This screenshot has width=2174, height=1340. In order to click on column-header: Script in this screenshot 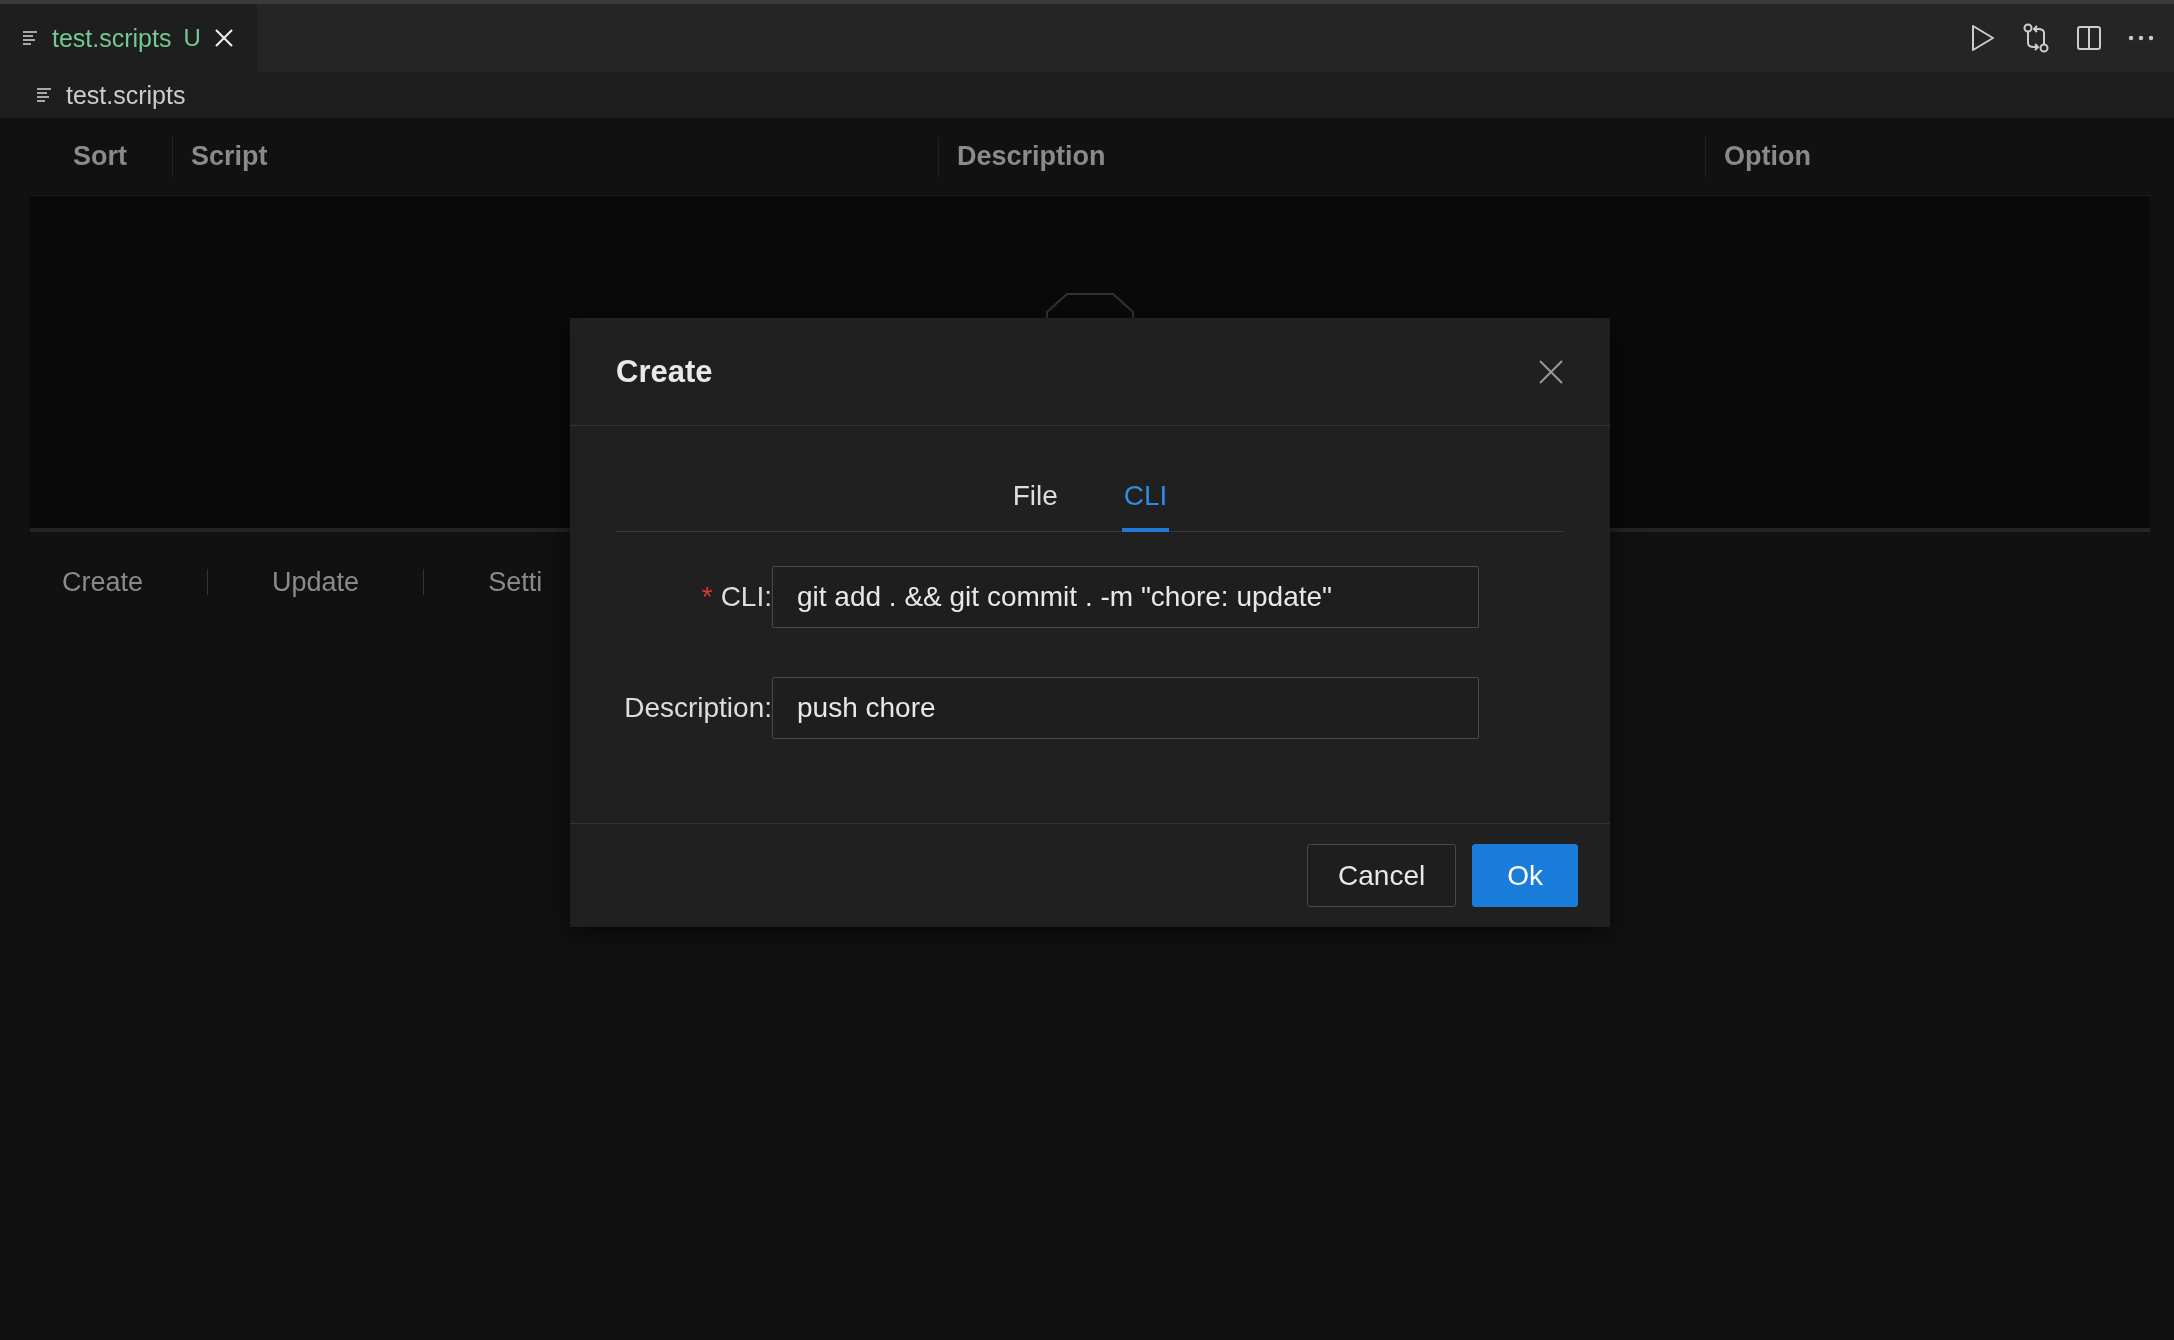, I will do `click(229, 156)`.